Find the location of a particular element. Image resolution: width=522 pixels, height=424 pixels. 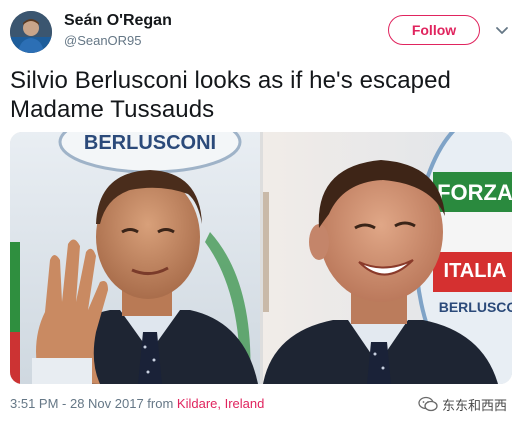

wechat-icon is located at coordinates (428, 404).